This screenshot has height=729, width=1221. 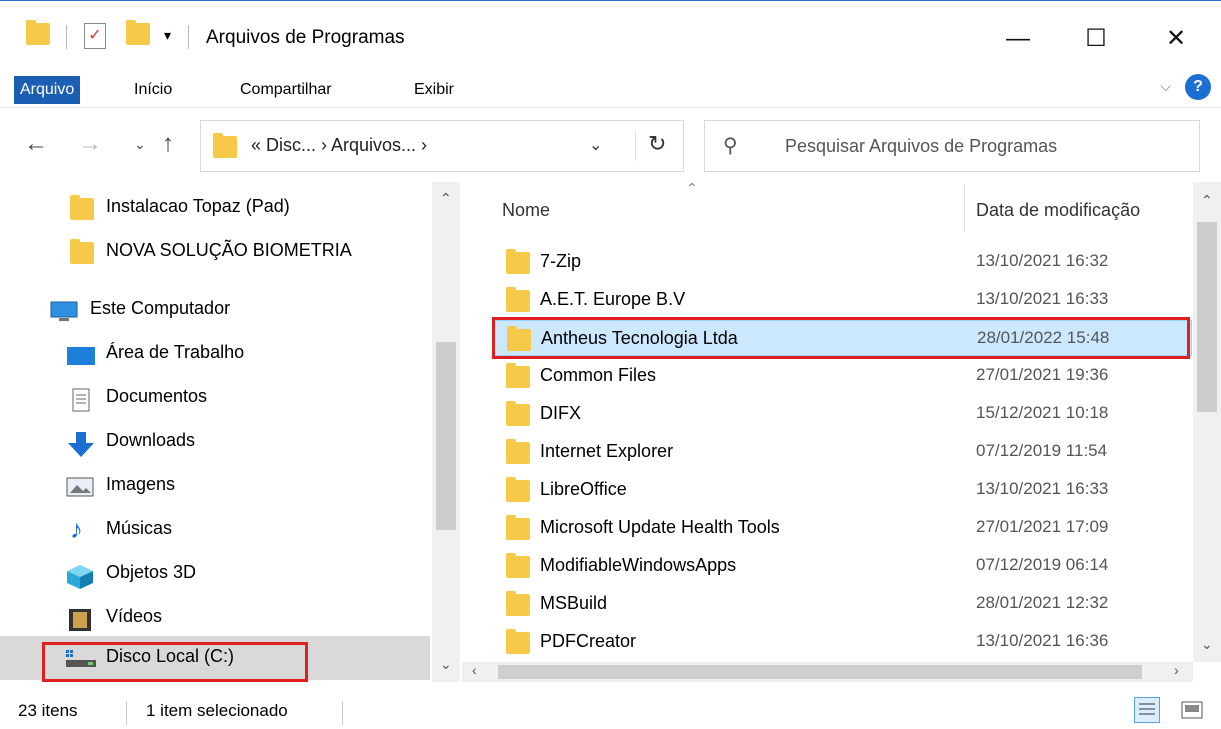 I want to click on file-name: A.E.T. Europe B.V, so click(x=613, y=299).